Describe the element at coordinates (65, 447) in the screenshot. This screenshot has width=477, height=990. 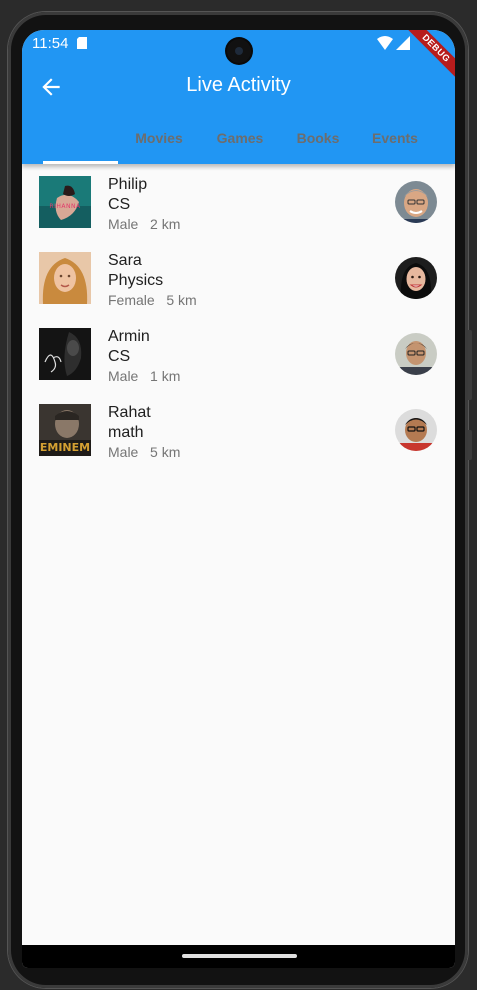
I see `thumbnail-text-eminem: EMINEM` at that location.